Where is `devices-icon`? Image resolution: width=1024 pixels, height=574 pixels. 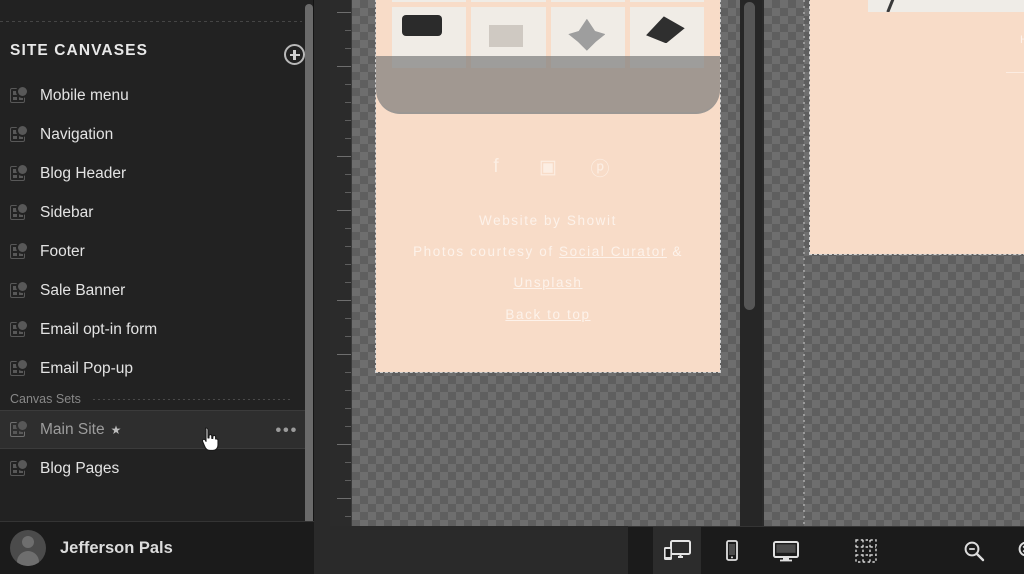
devices-icon is located at coordinates (677, 549).